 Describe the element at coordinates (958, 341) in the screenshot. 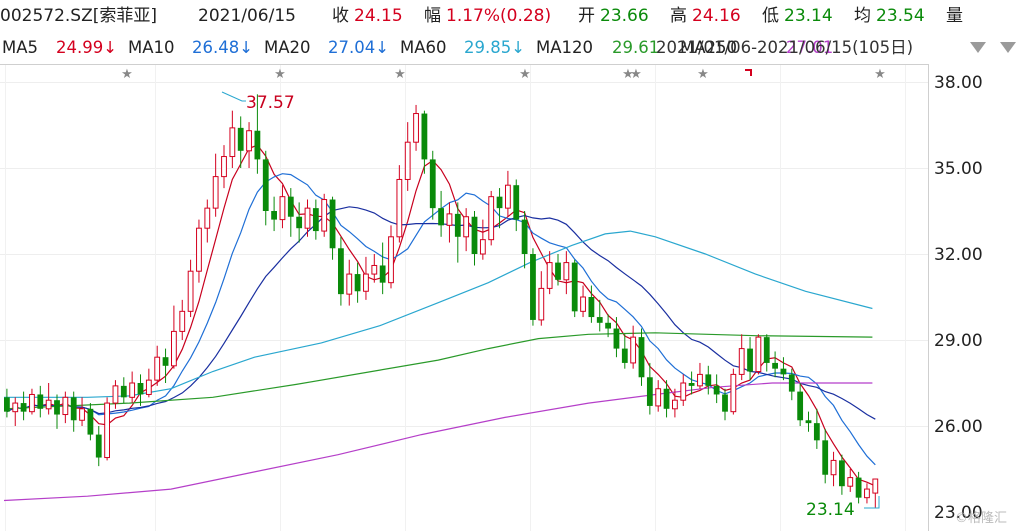

I see `y-tick-label: 29.00` at that location.